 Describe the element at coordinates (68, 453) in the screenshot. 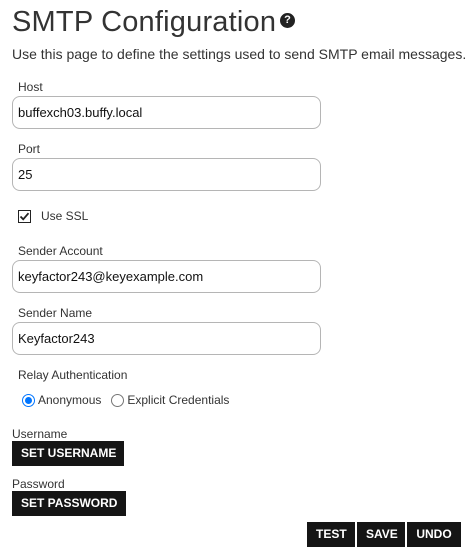

I see `set-username-button: SET USERNAME` at that location.